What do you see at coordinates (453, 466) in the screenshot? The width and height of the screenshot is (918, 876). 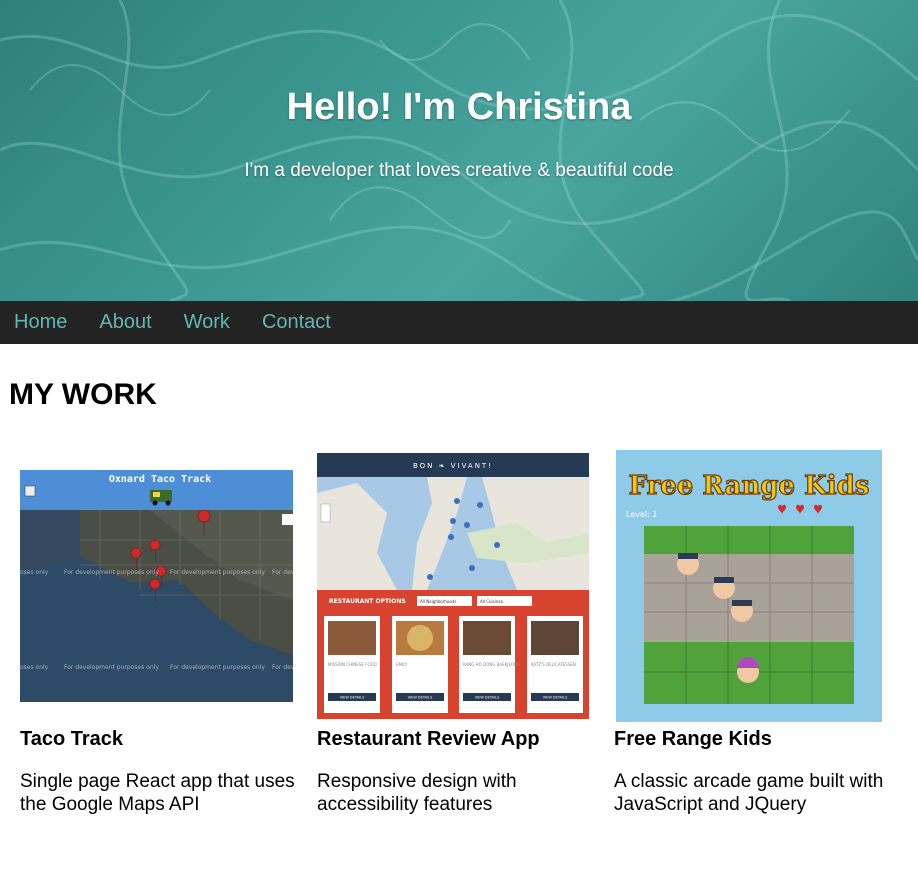 I see `bon-vivant-brand: BON ❧ VIVANT!` at bounding box center [453, 466].